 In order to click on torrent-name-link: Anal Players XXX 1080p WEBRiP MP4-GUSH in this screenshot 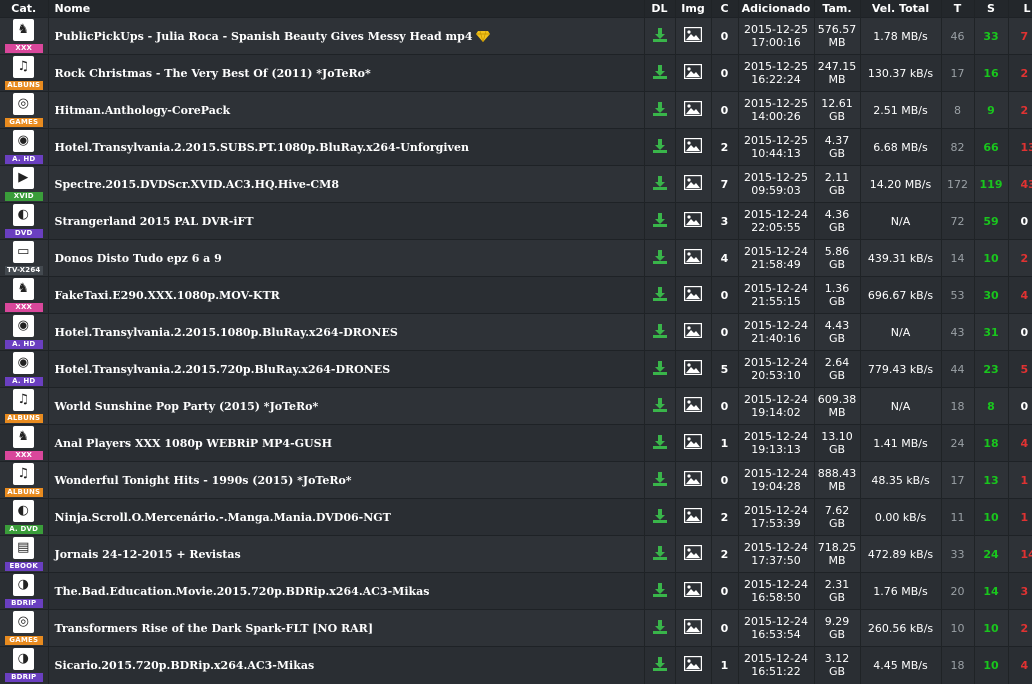, I will do `click(193, 443)`.